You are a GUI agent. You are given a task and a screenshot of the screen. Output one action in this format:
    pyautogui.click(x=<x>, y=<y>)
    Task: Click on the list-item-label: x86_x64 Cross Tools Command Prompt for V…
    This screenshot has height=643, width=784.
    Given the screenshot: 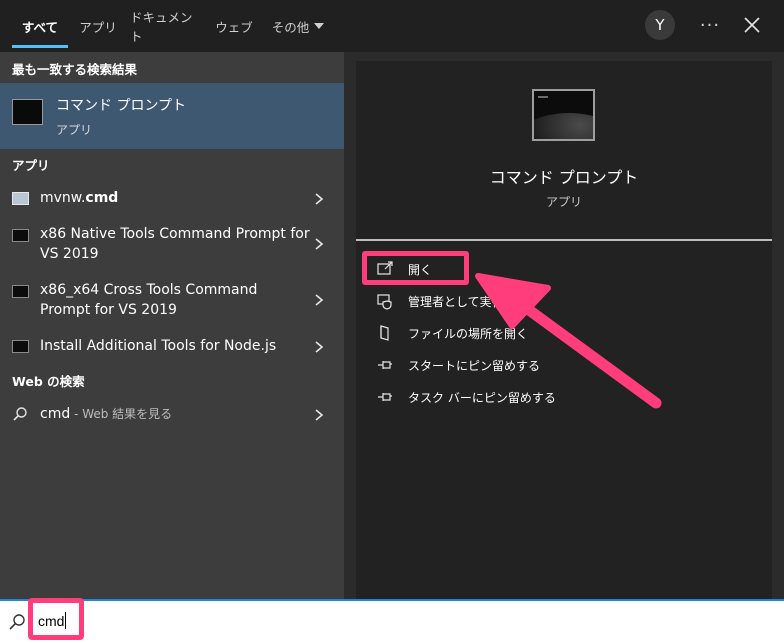 What is the action you would take?
    pyautogui.click(x=149, y=300)
    